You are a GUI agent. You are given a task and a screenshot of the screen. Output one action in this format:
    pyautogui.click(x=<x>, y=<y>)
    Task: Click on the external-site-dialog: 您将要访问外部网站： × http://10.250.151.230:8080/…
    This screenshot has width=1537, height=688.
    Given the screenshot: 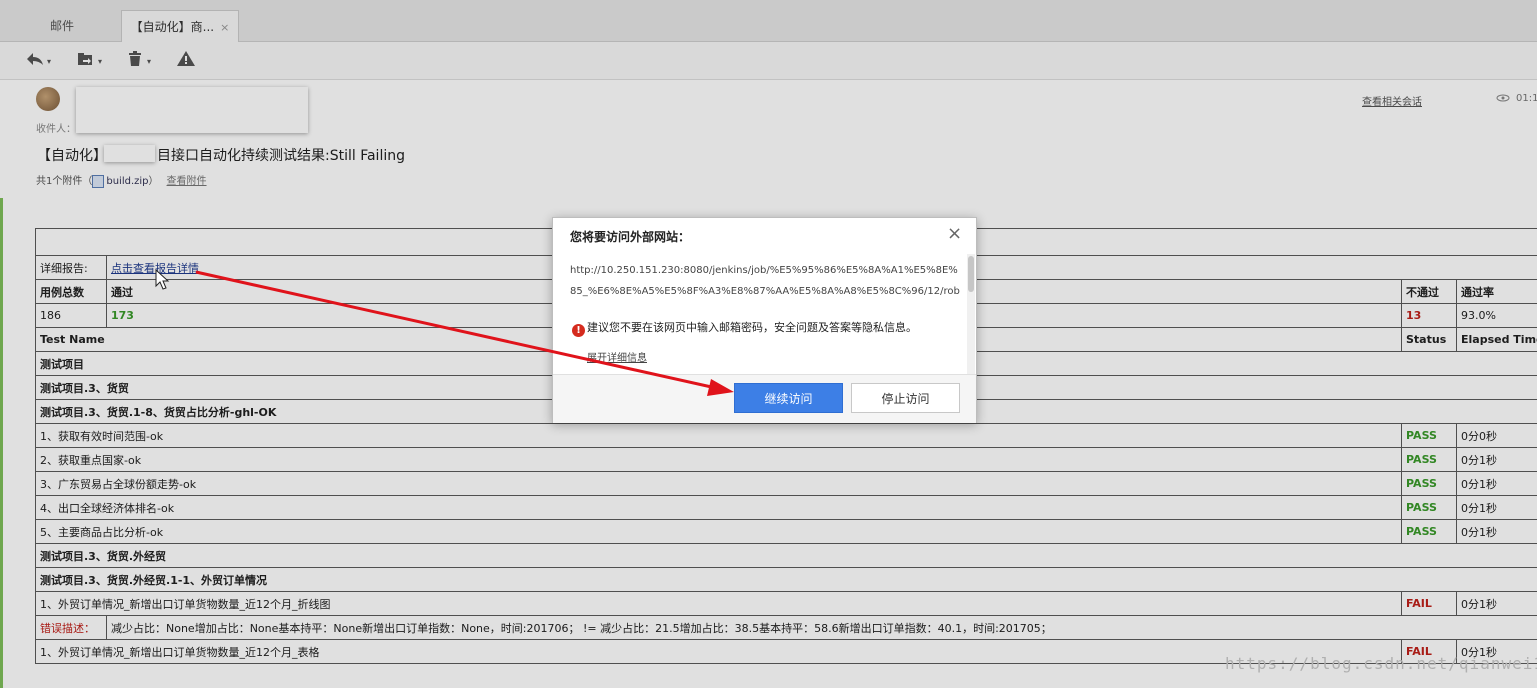 What is the action you would take?
    pyautogui.click(x=764, y=320)
    